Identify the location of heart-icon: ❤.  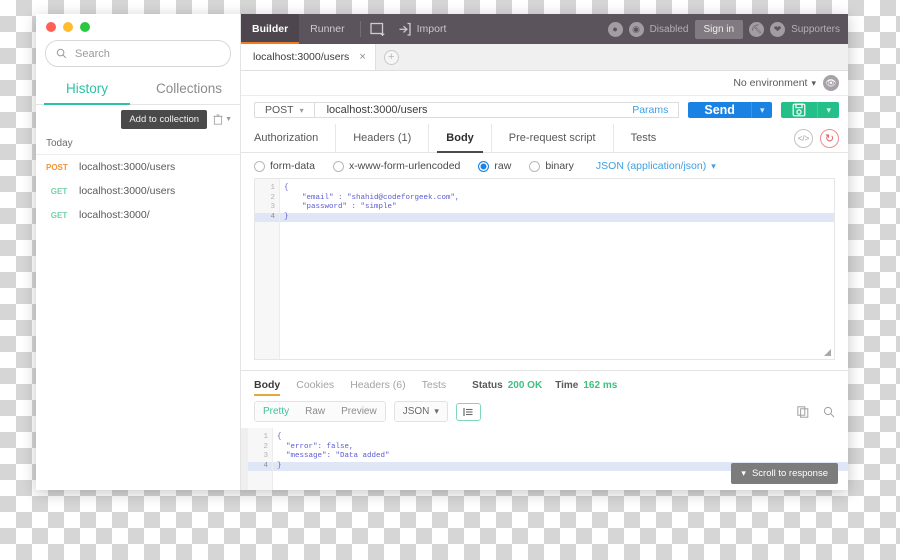
(778, 29).